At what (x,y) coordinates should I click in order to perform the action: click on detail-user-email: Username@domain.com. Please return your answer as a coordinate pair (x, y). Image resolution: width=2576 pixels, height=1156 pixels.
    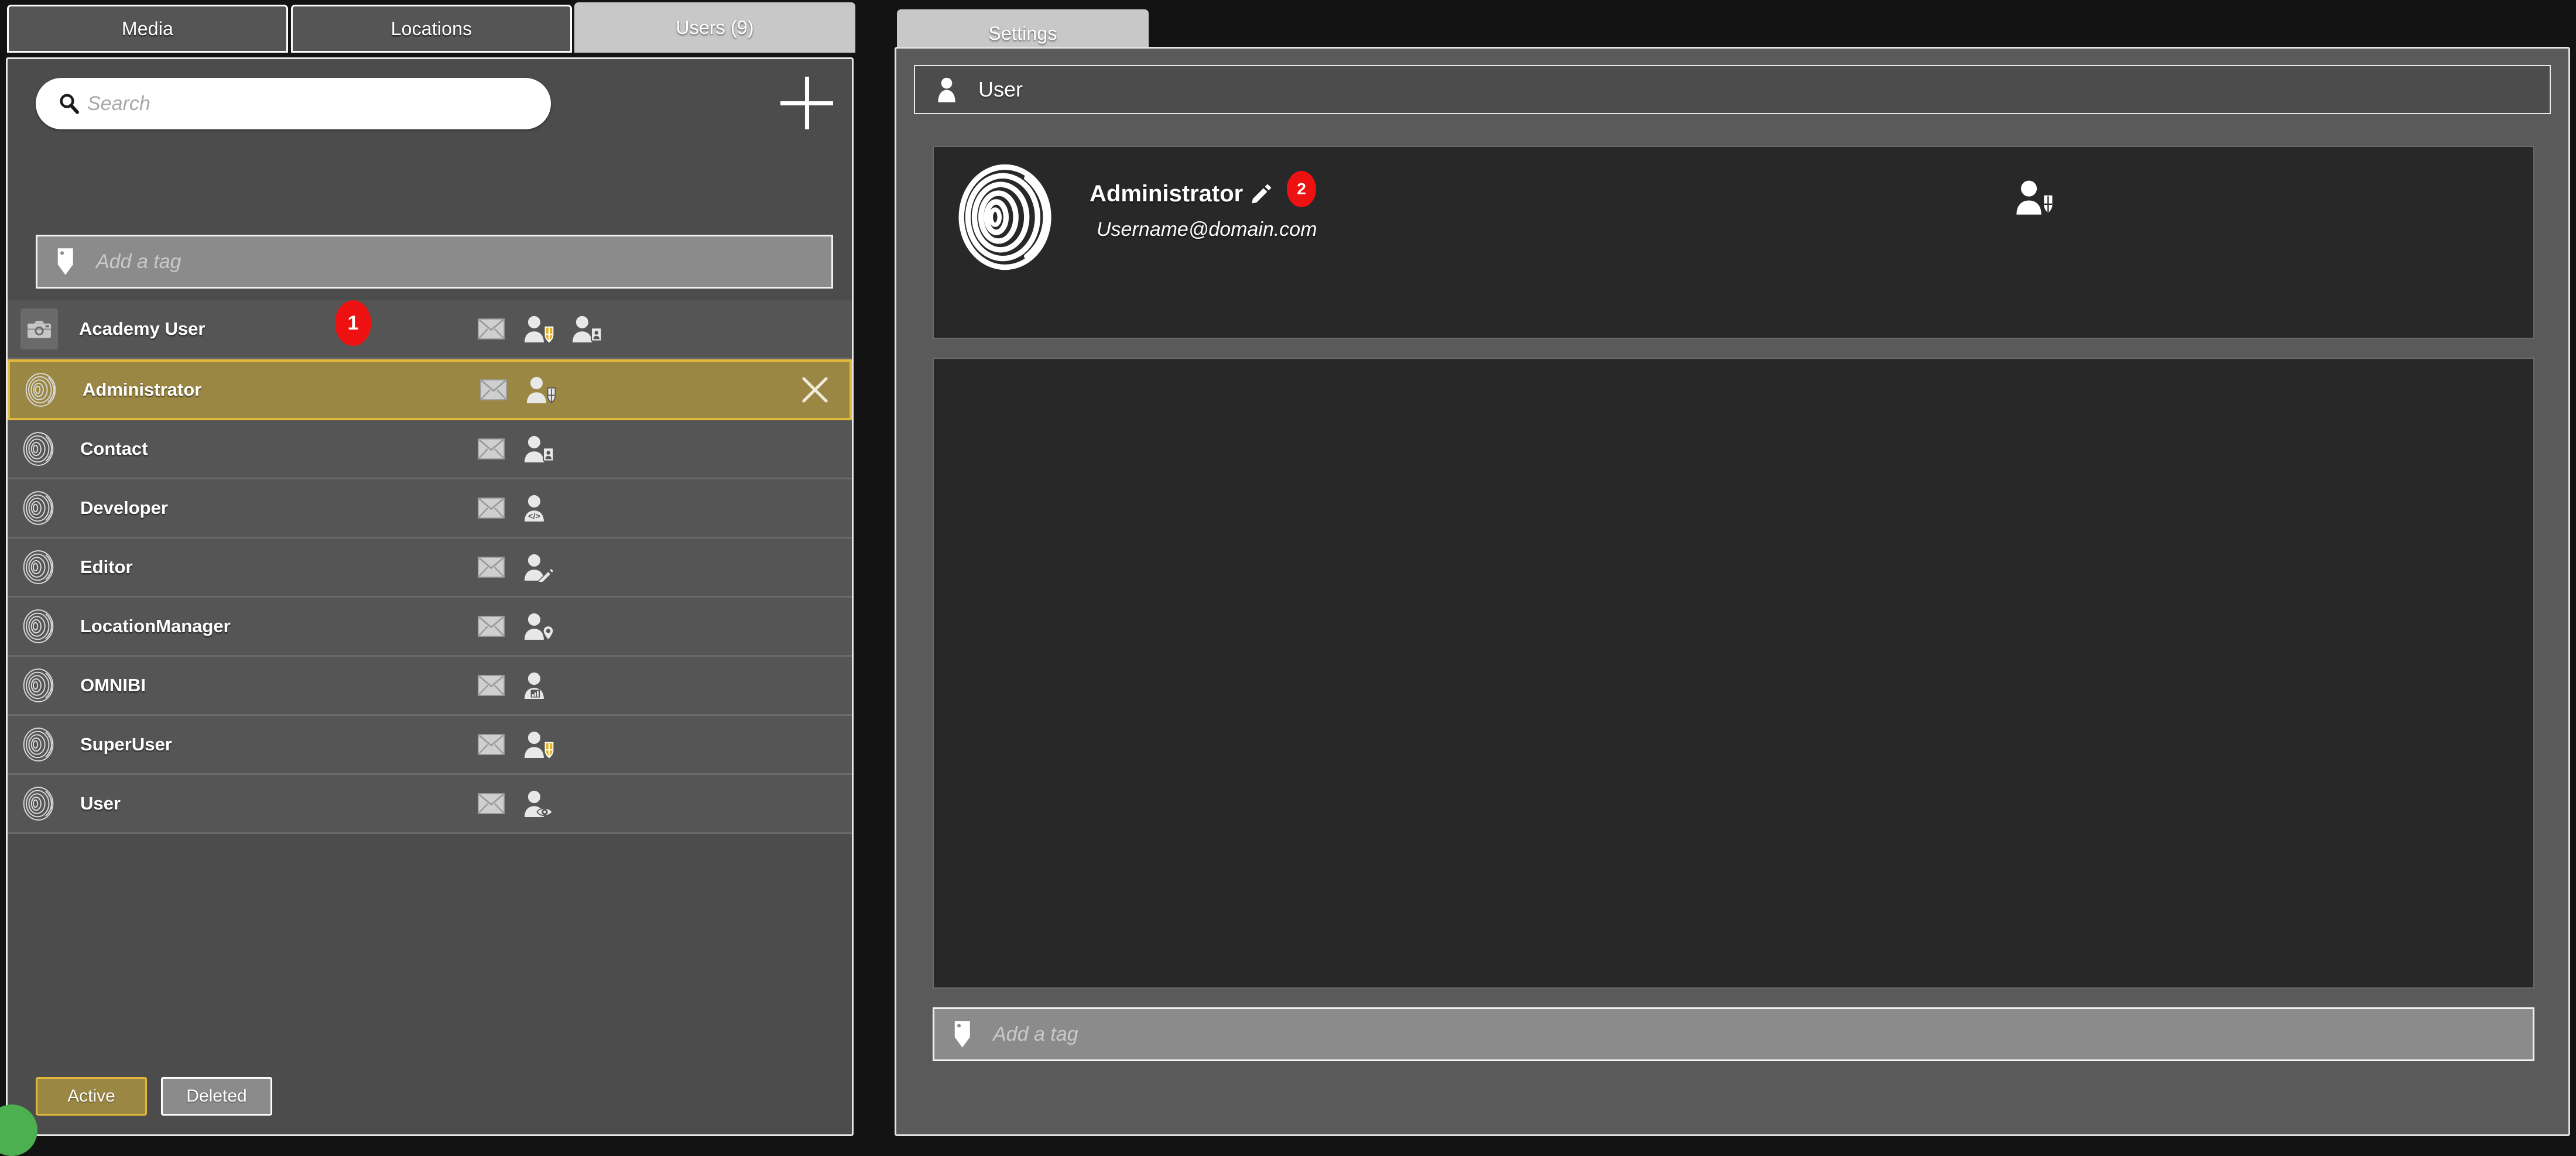
    Looking at the image, I should click on (1207, 229).